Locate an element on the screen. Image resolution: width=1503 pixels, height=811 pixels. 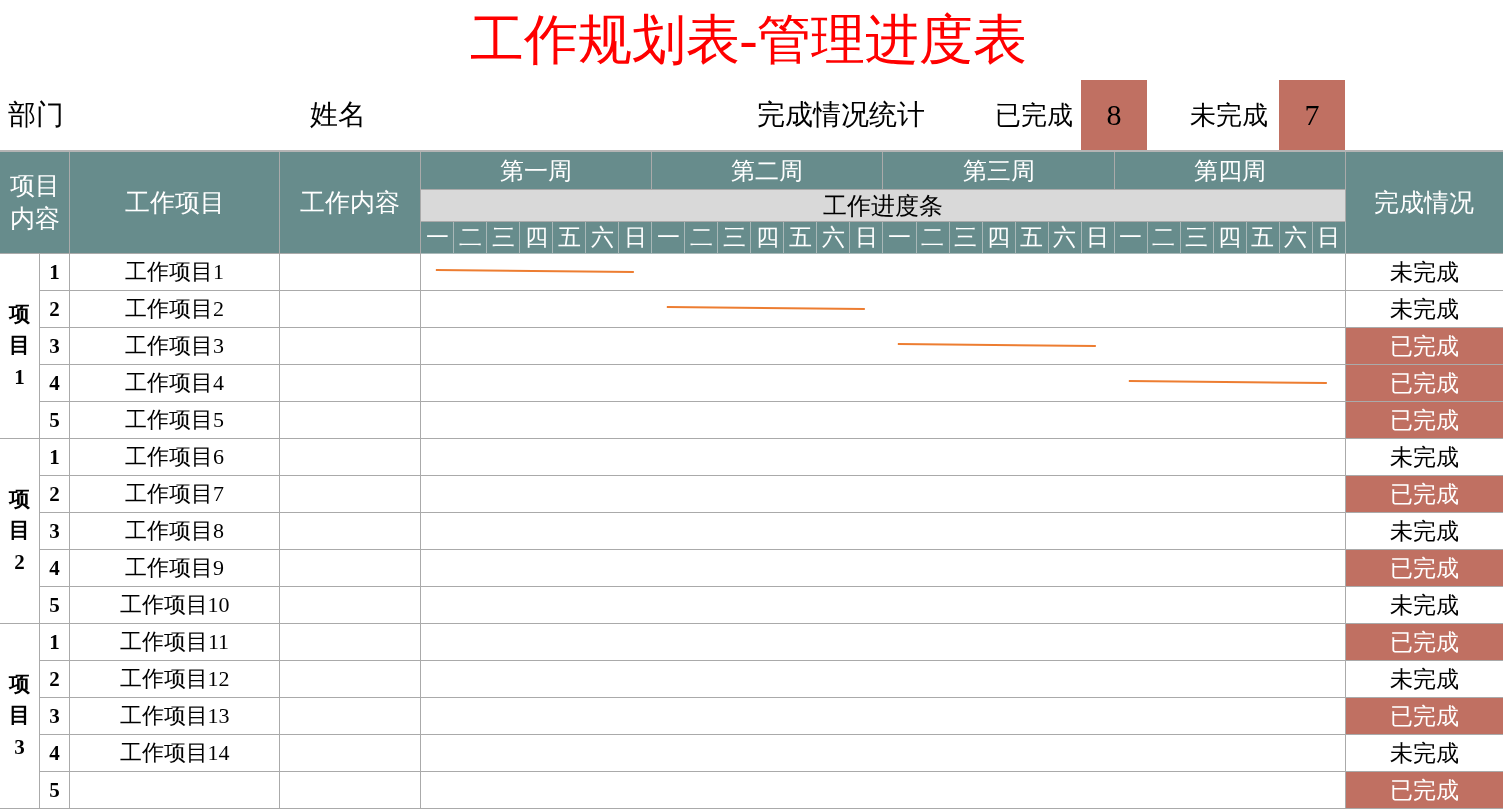
table-cell: 工作项目1 is located at coordinates (175, 272).